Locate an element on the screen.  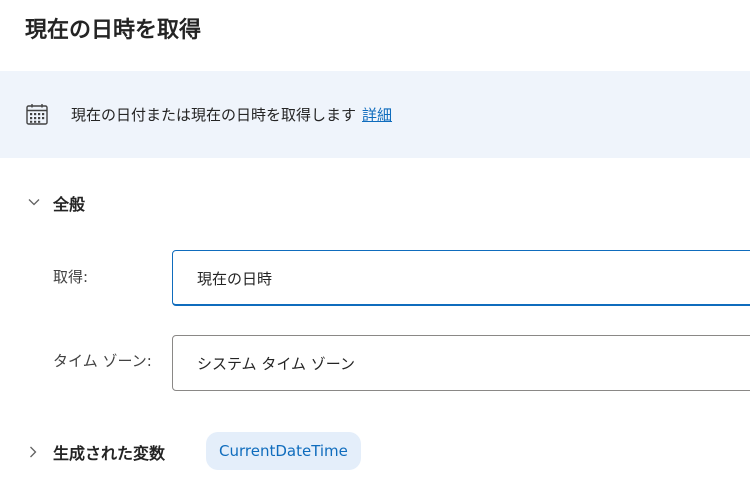
retrieve-value: 現在の日時 is located at coordinates (235, 279).